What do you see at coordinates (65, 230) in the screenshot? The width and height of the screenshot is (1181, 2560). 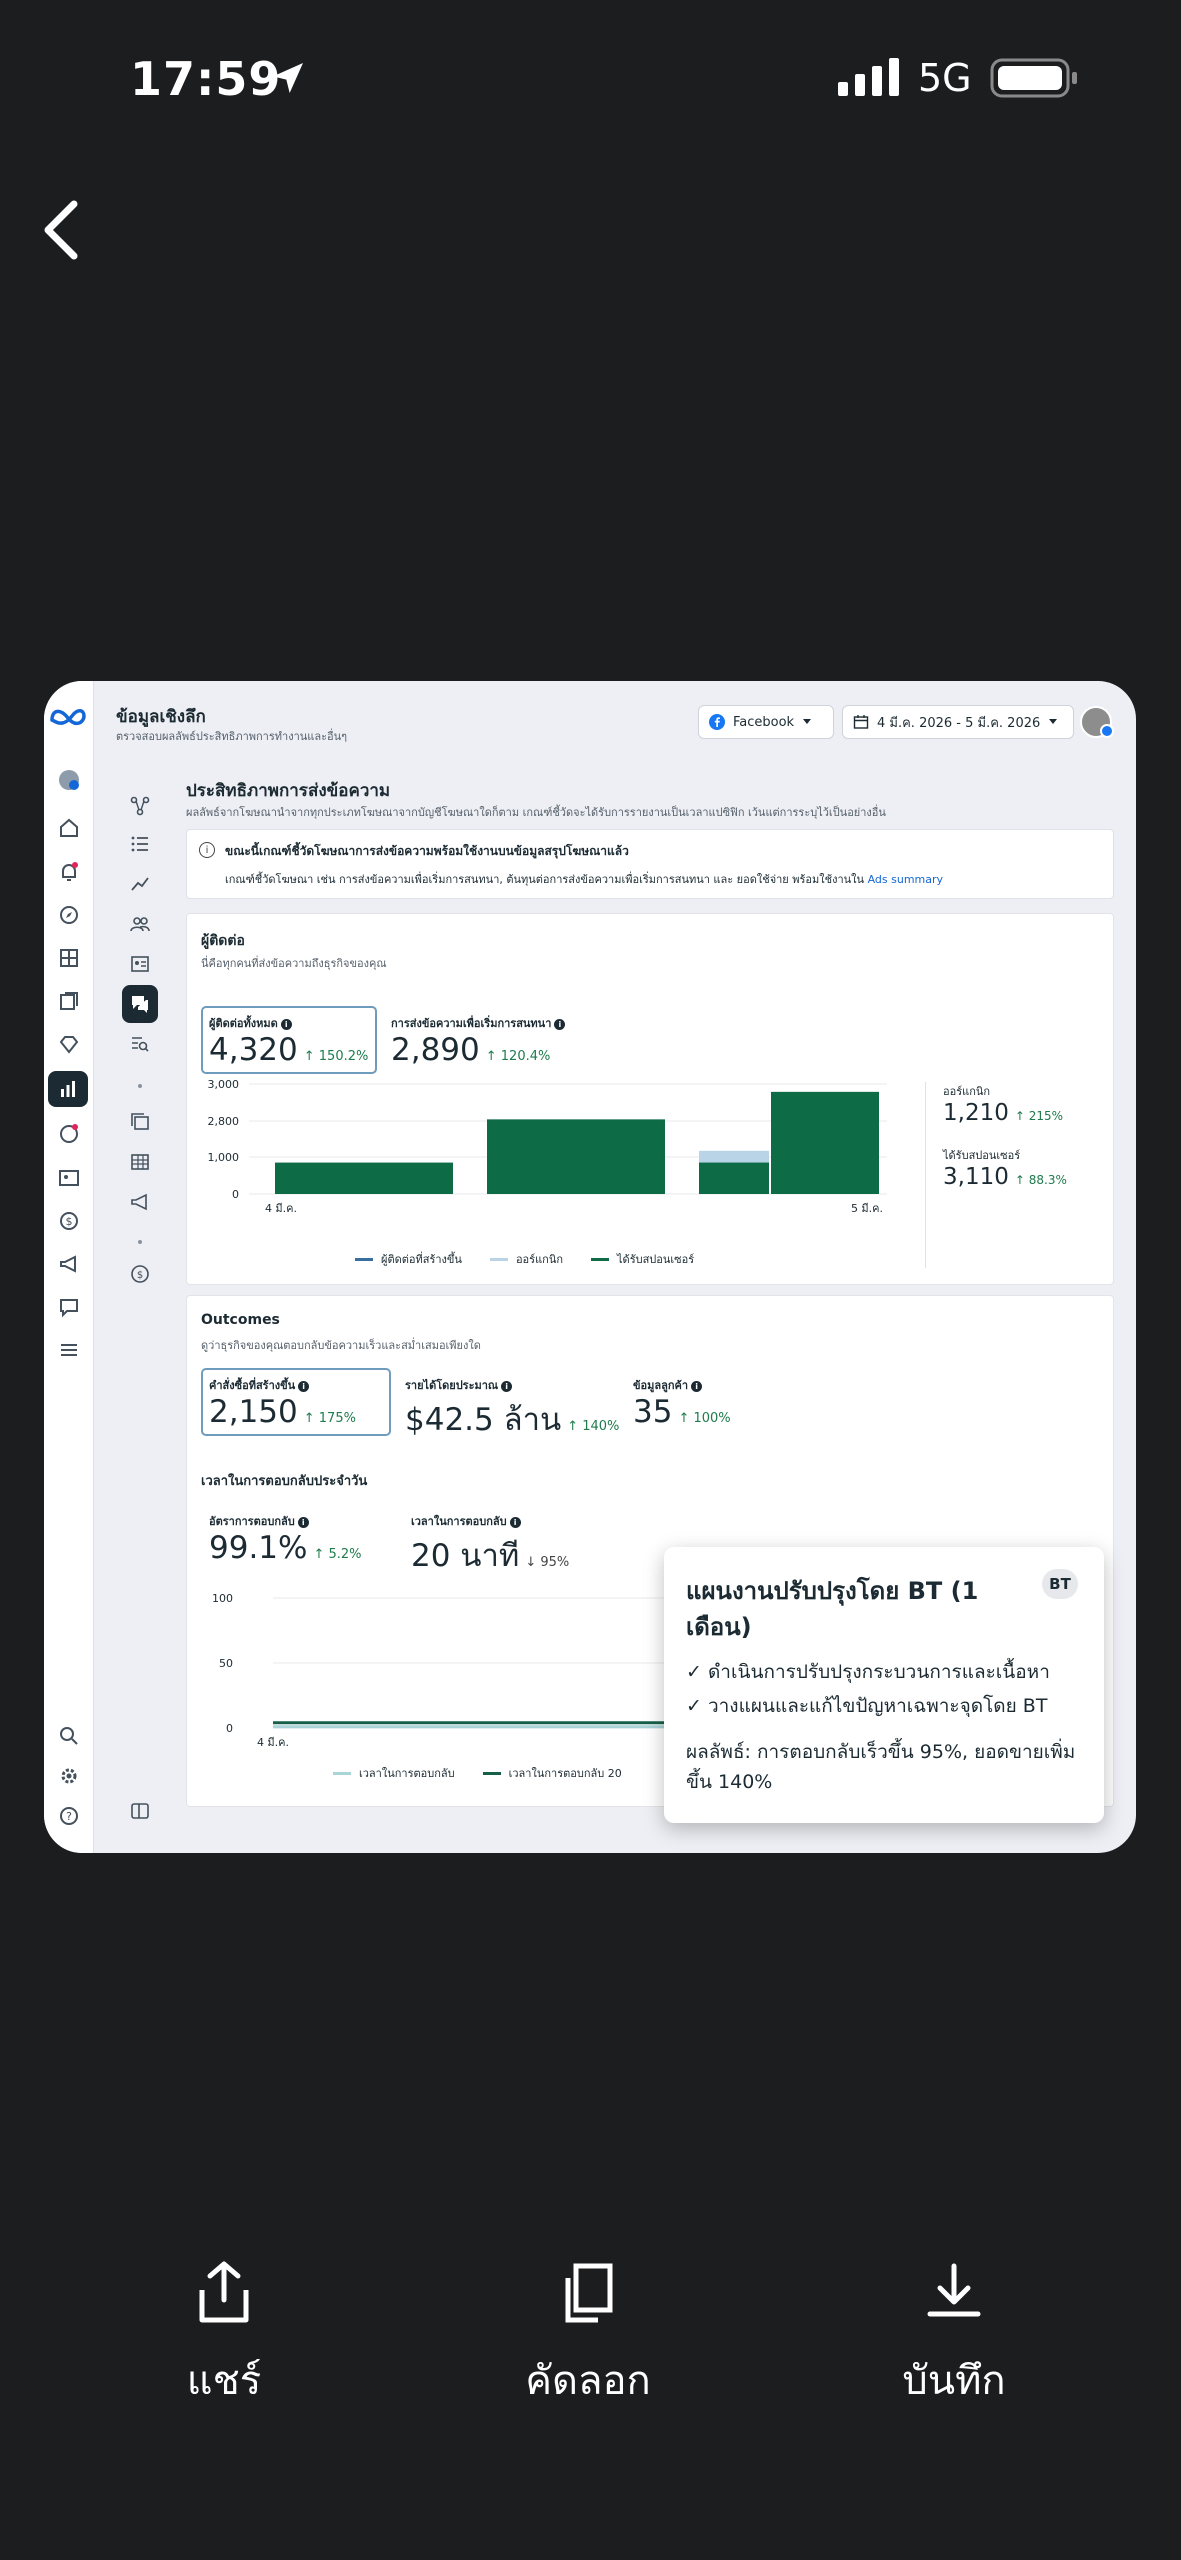 I see `back-chevron-icon` at bounding box center [65, 230].